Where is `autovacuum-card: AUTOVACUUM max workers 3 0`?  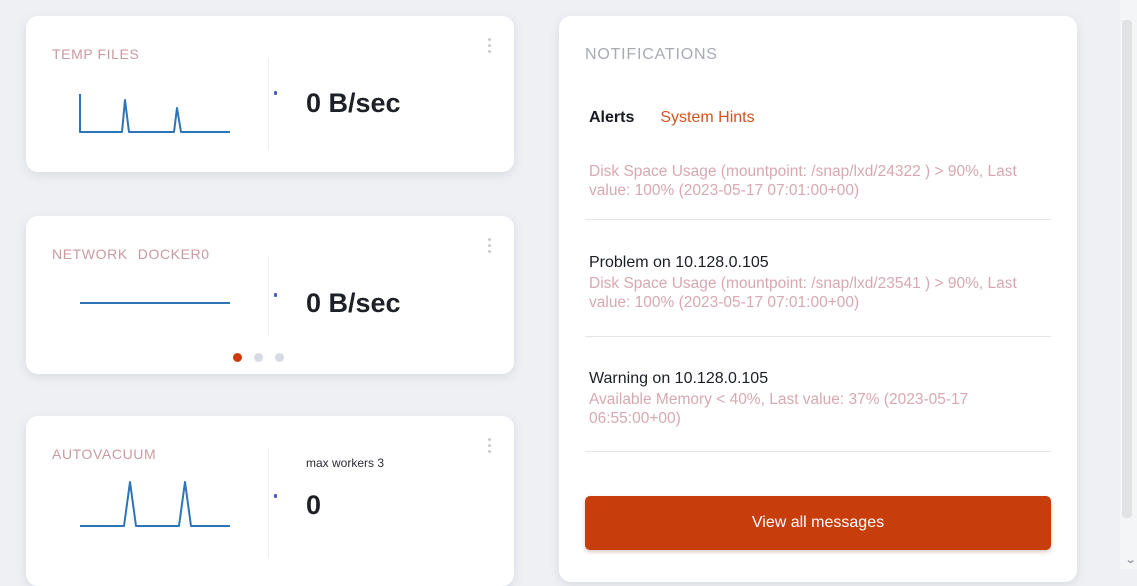
autovacuum-card: AUTOVACUUM max workers 3 0 is located at coordinates (270, 501).